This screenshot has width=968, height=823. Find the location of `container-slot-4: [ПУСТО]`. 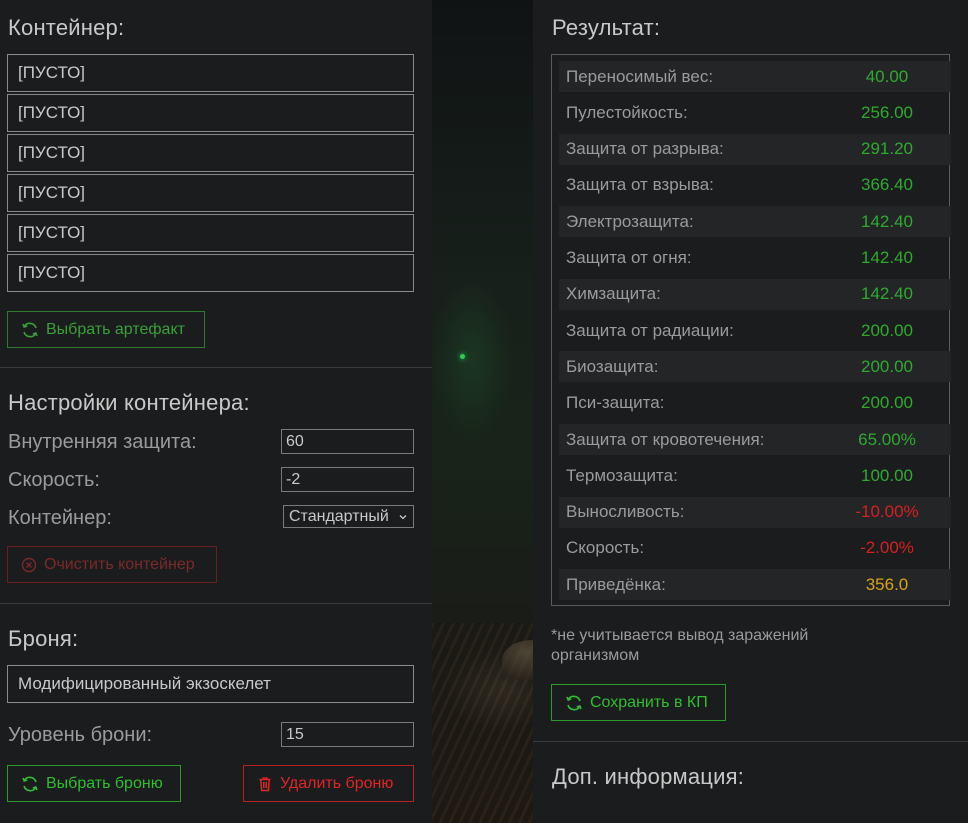

container-slot-4: [ПУСТО] is located at coordinates (210, 193).